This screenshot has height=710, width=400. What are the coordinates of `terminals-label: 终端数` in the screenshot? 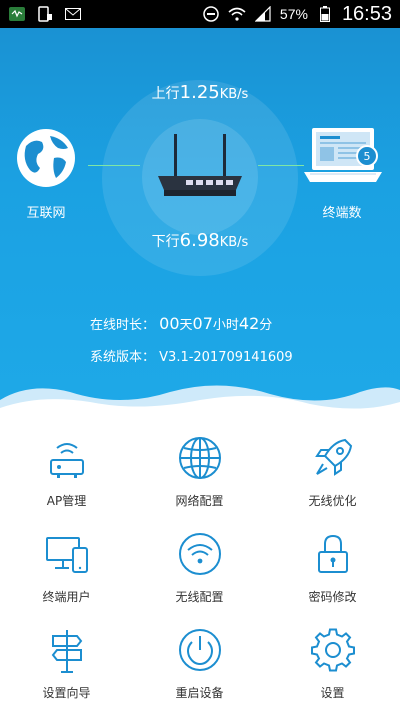 It's located at (342, 213).